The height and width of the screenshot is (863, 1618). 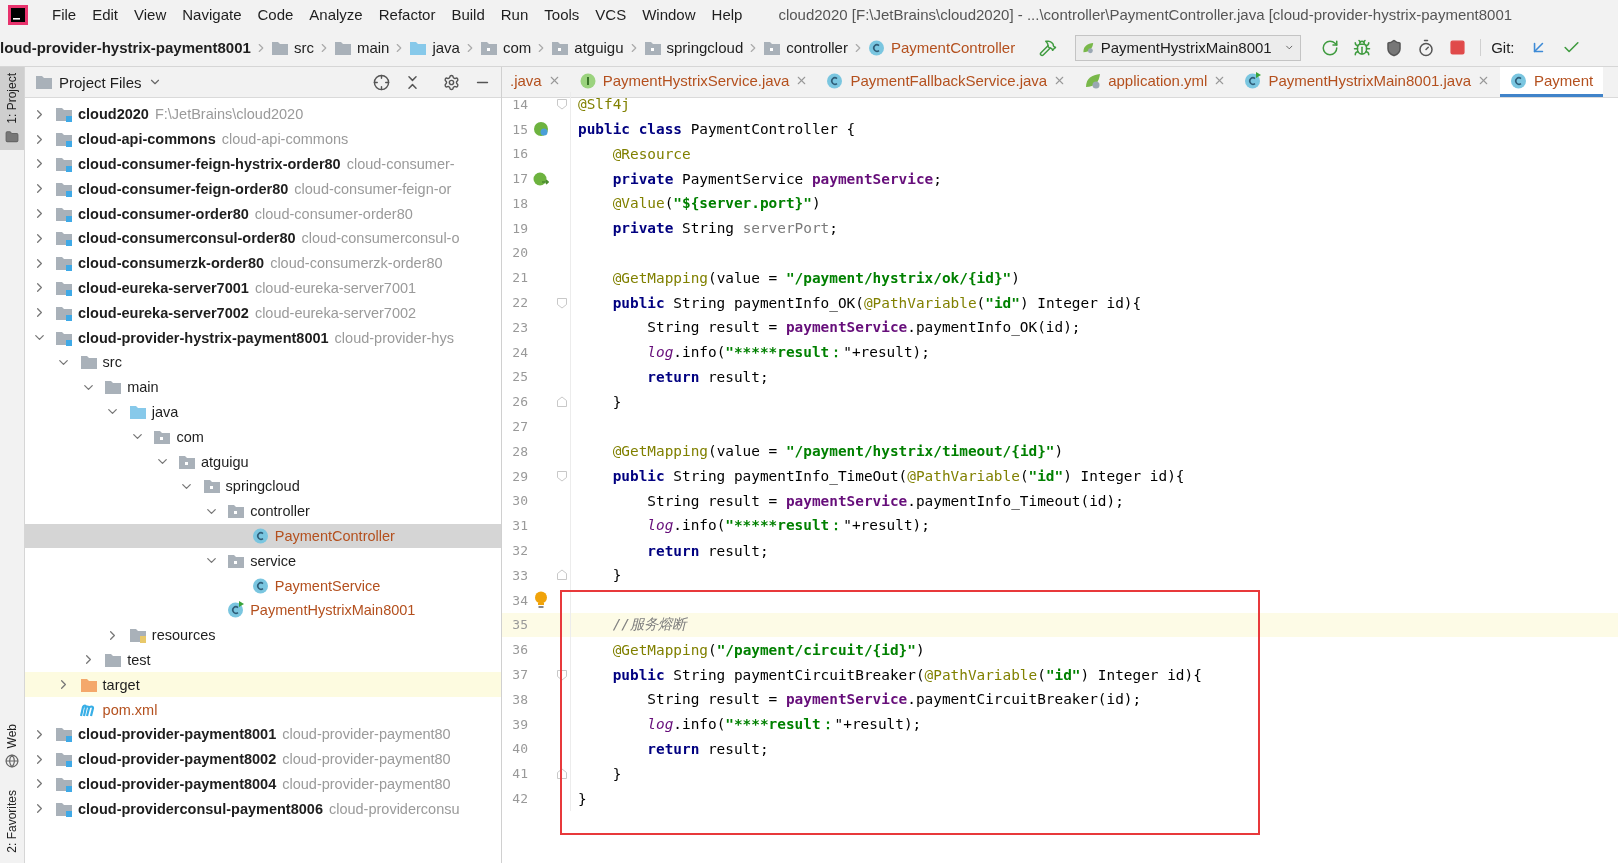 I want to click on panel-title: Project Files, so click(x=100, y=82).